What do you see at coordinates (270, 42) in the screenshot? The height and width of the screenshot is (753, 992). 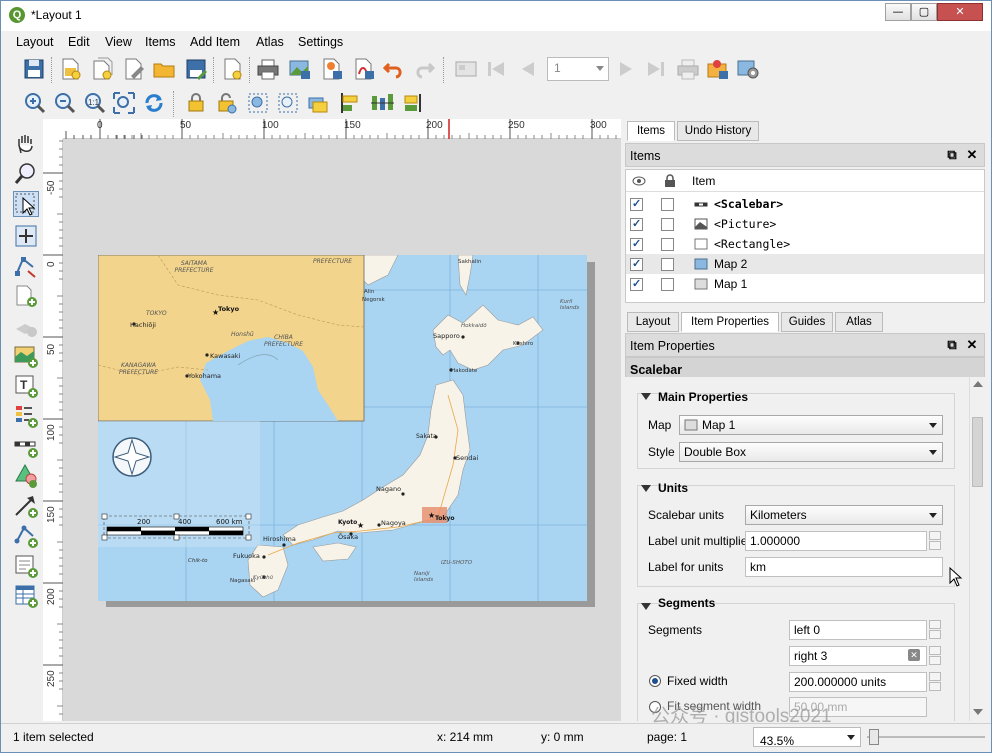 I see `menu-atlas: Atlas` at bounding box center [270, 42].